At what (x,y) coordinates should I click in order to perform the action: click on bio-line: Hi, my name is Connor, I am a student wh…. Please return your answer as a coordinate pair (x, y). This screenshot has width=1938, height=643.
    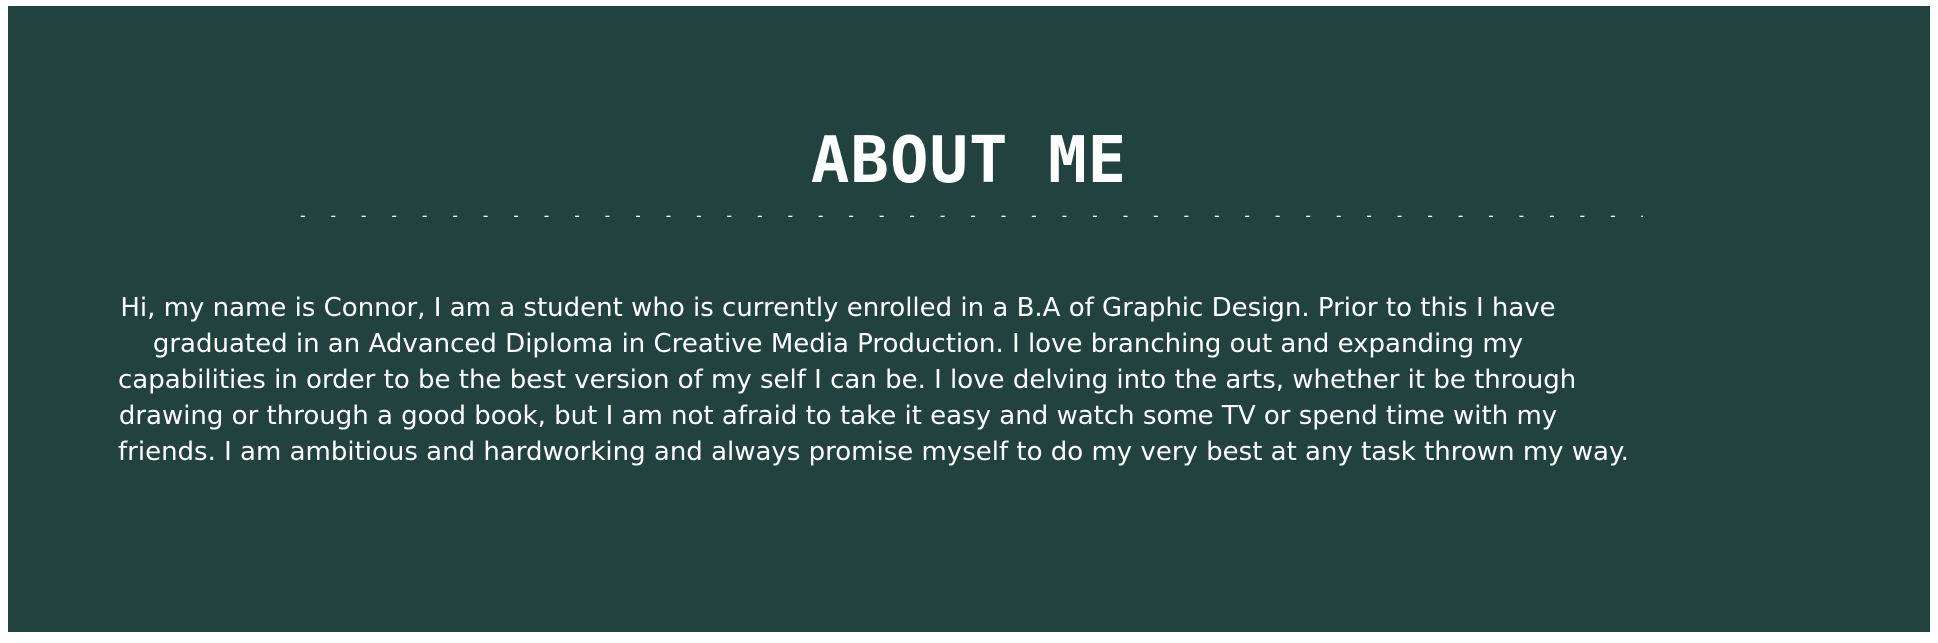
    Looking at the image, I should click on (838, 308).